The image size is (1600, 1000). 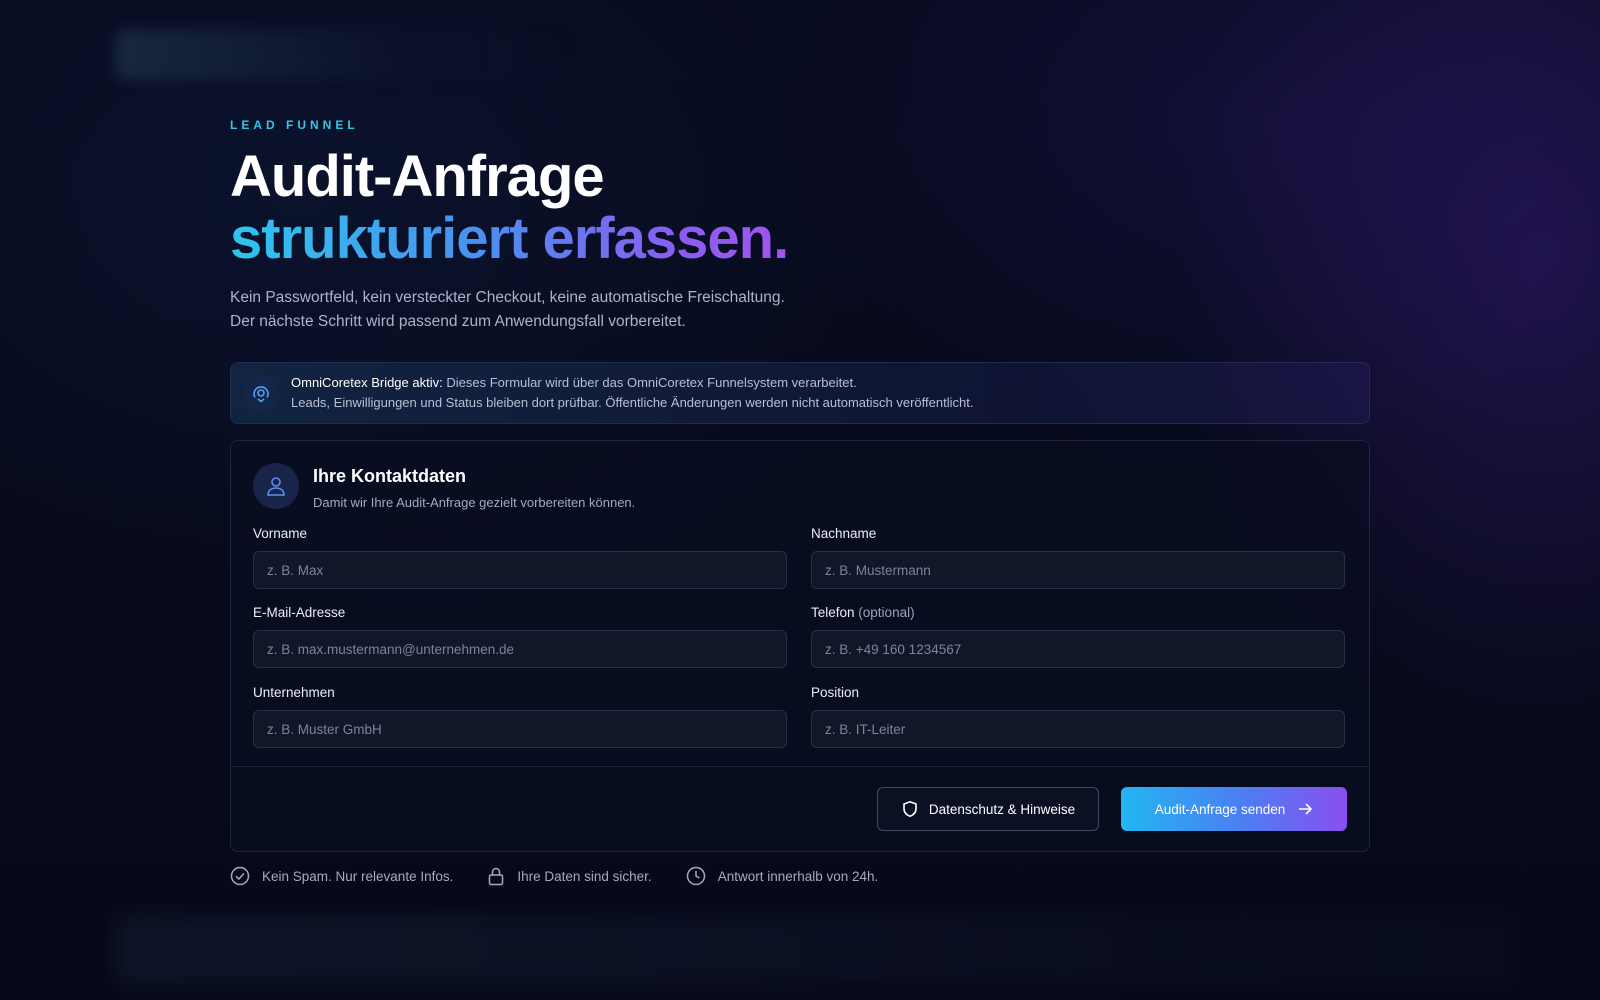 What do you see at coordinates (1078, 729) in the screenshot?
I see `position-input: z. B. IT-Leiter` at bounding box center [1078, 729].